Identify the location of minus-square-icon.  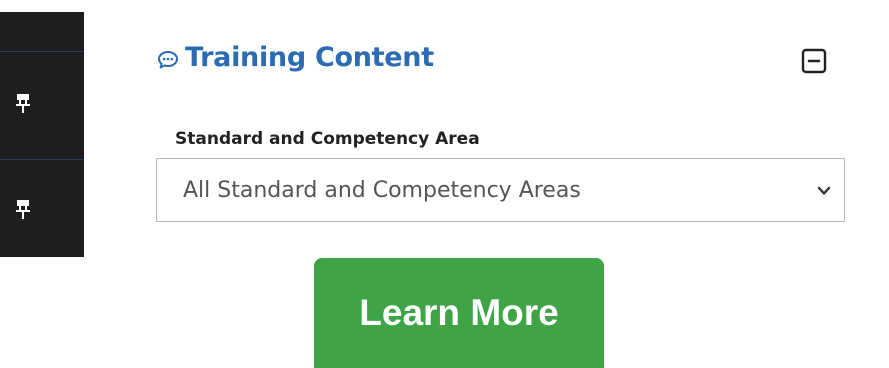
(814, 61).